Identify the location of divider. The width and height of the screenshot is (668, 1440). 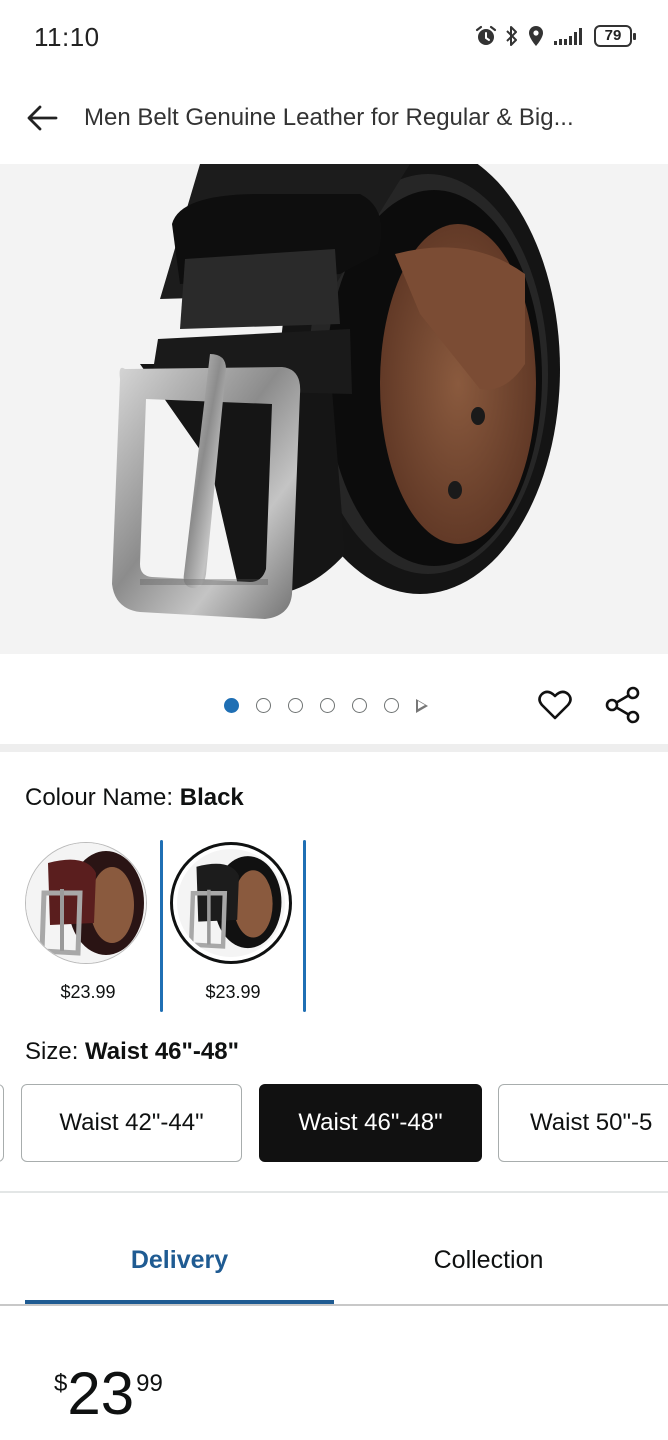
(334, 1192).